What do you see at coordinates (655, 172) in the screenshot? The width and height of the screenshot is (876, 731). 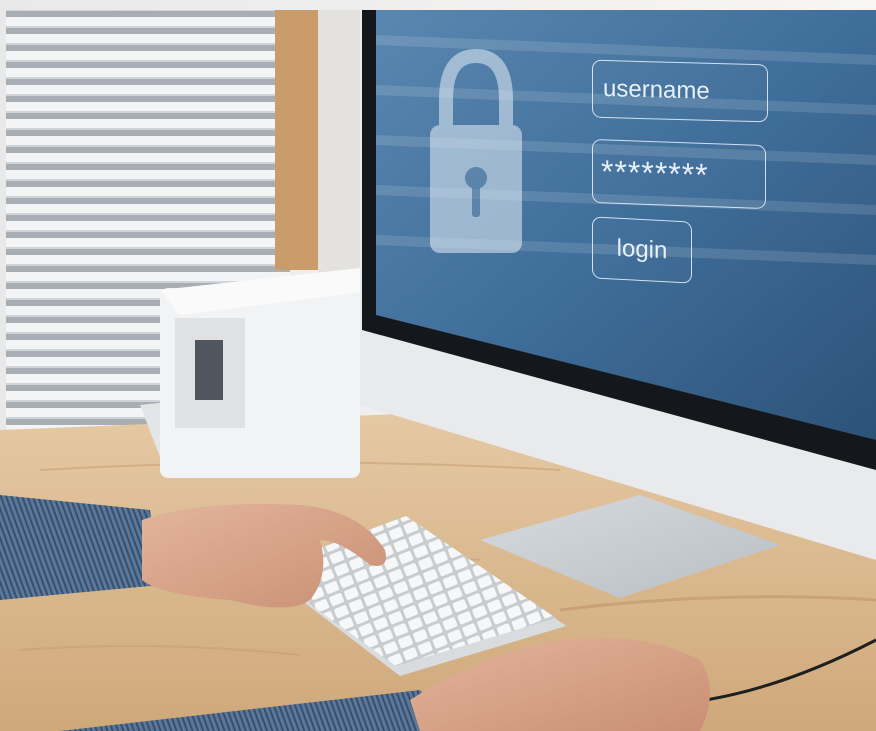 I see `password-mask: ********` at bounding box center [655, 172].